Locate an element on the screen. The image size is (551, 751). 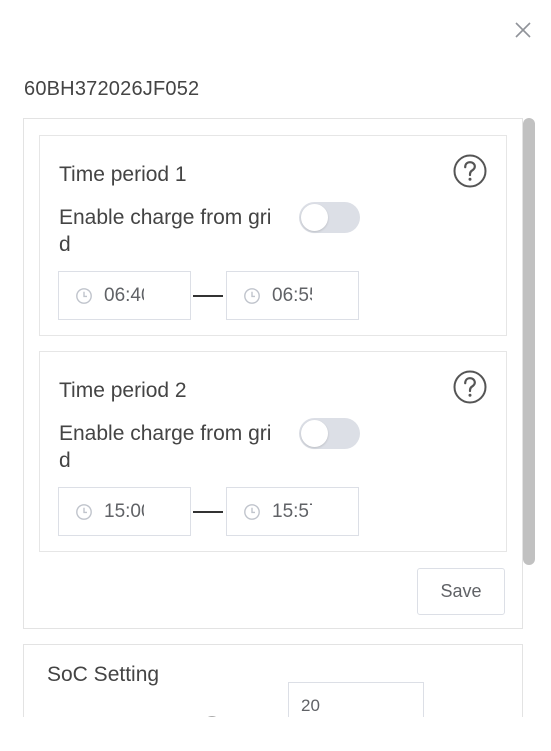
end-time-input: 06:55 is located at coordinates (292, 295).